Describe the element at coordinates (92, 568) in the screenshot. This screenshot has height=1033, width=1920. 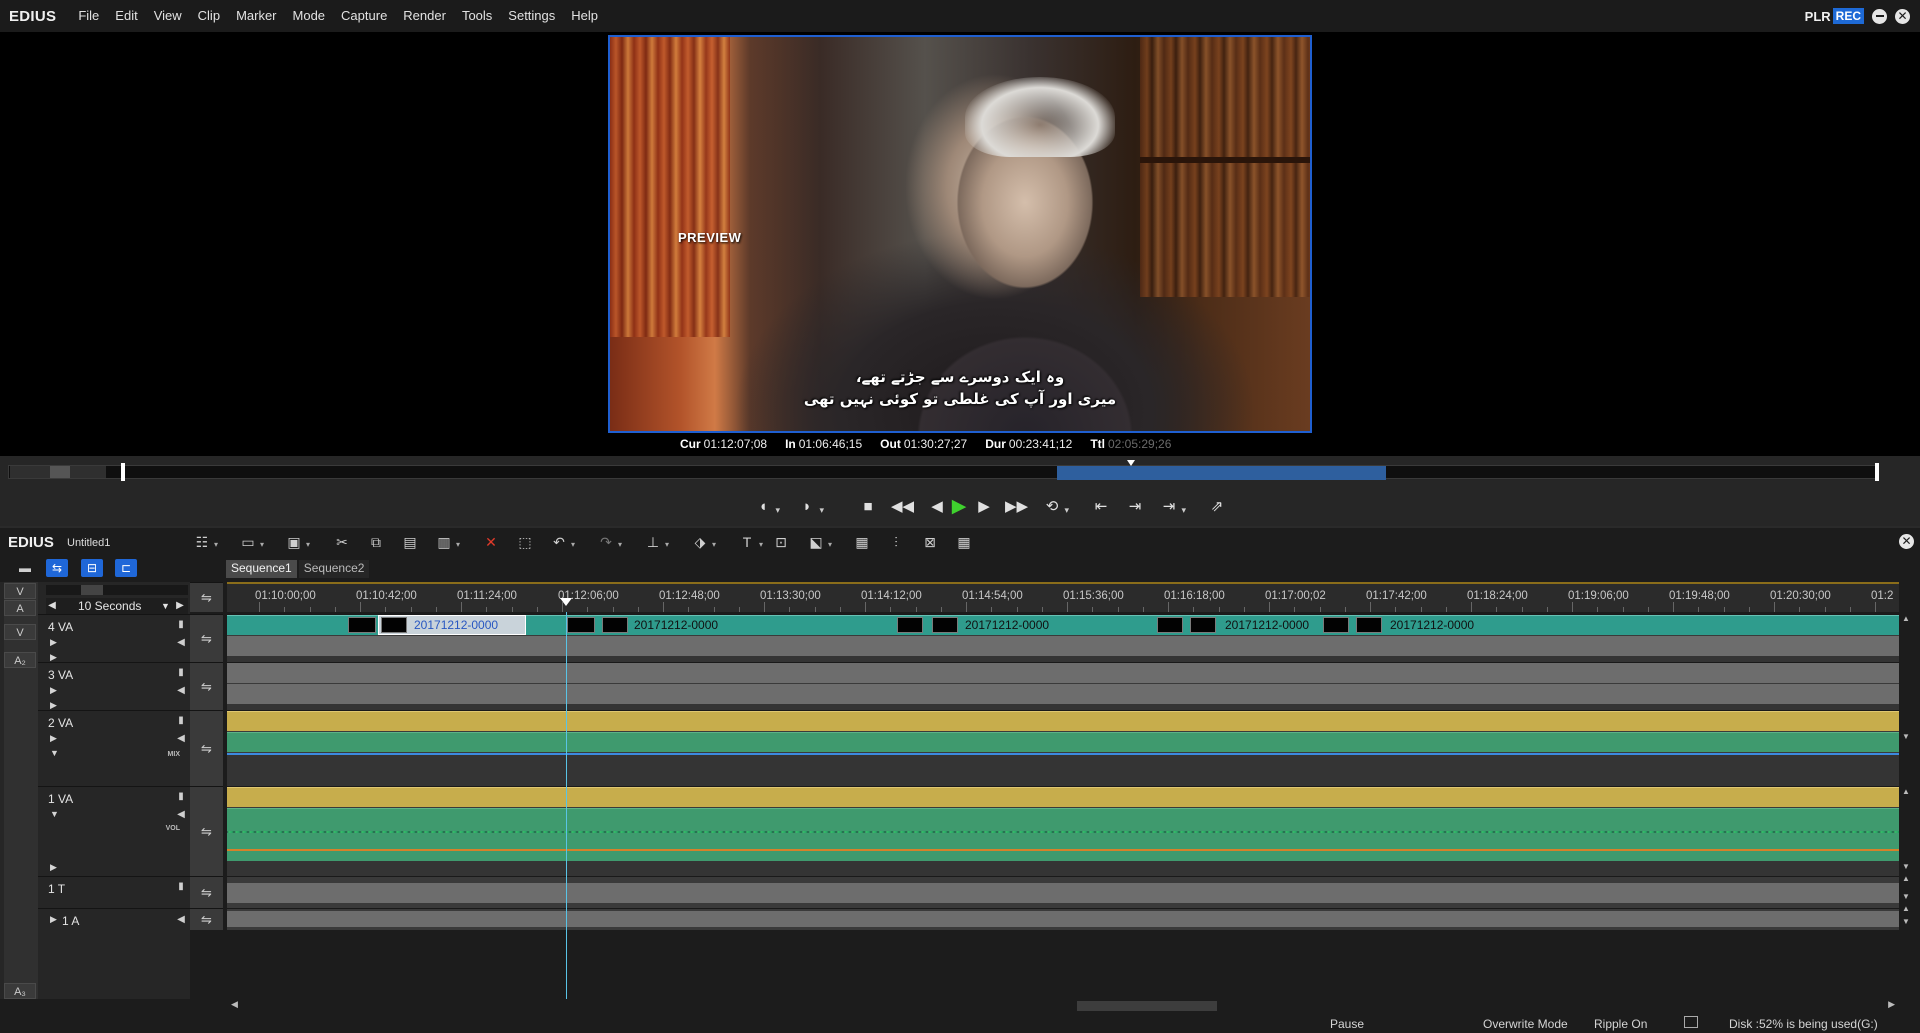
I see `group-mode-icon: ⊟` at that location.